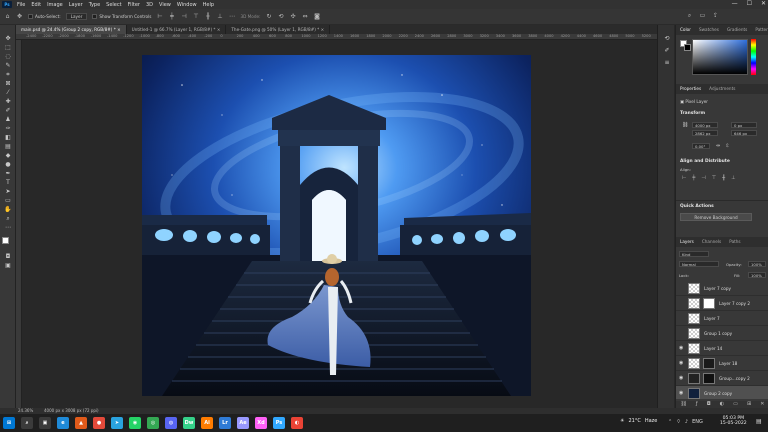 Image resolution: width=768 pixels, height=432 pixels. I want to click on zoom-level: 24.36%, so click(25, 410).